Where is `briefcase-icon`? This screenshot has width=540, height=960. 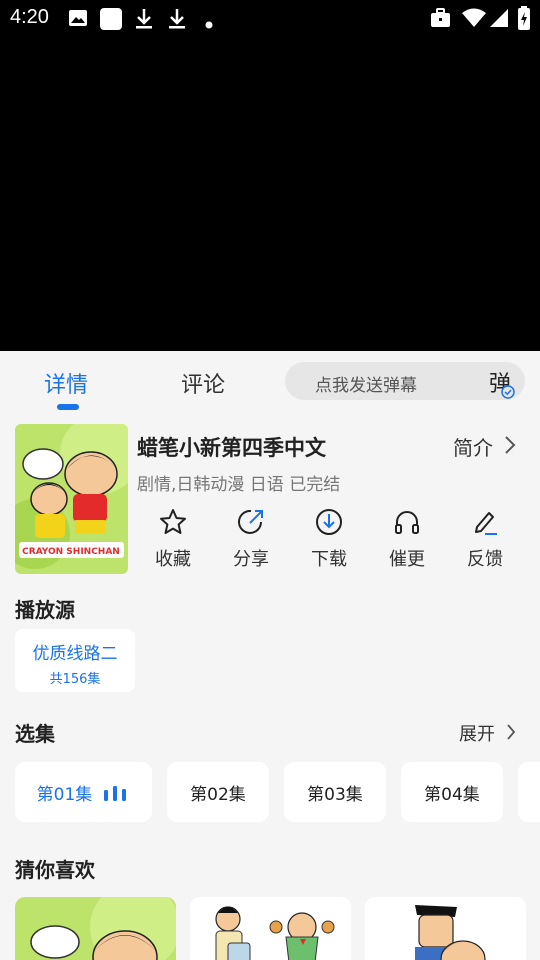 briefcase-icon is located at coordinates (440, 20).